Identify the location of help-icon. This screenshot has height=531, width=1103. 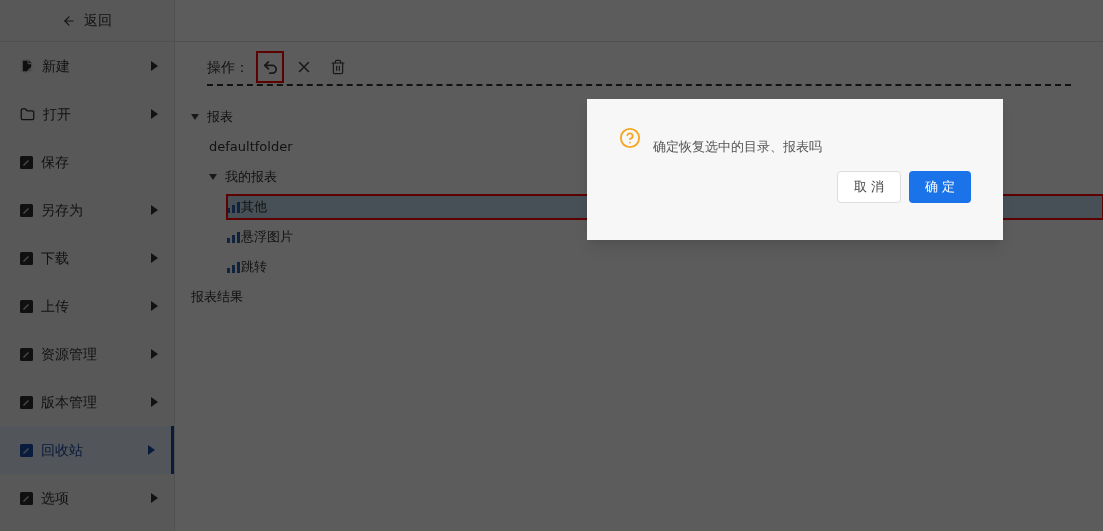
(630, 138).